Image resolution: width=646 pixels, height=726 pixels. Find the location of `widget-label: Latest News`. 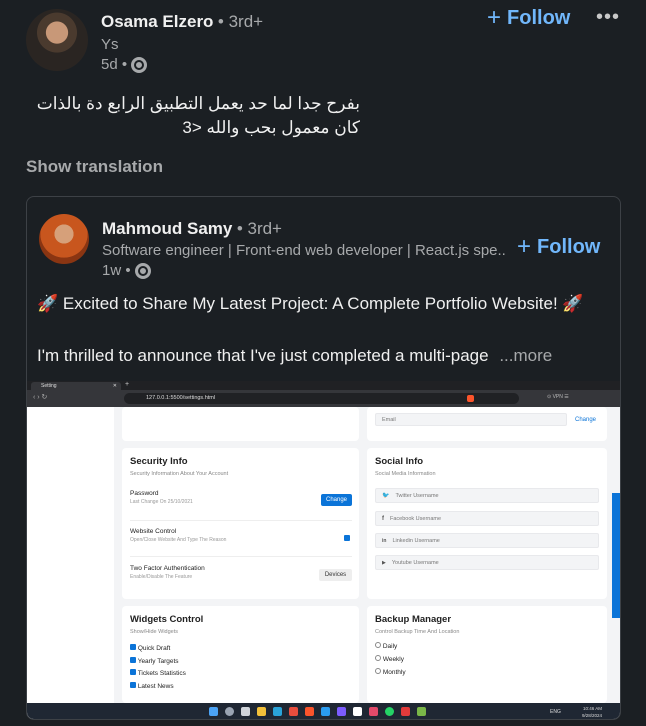

widget-label: Latest News is located at coordinates (155, 686).